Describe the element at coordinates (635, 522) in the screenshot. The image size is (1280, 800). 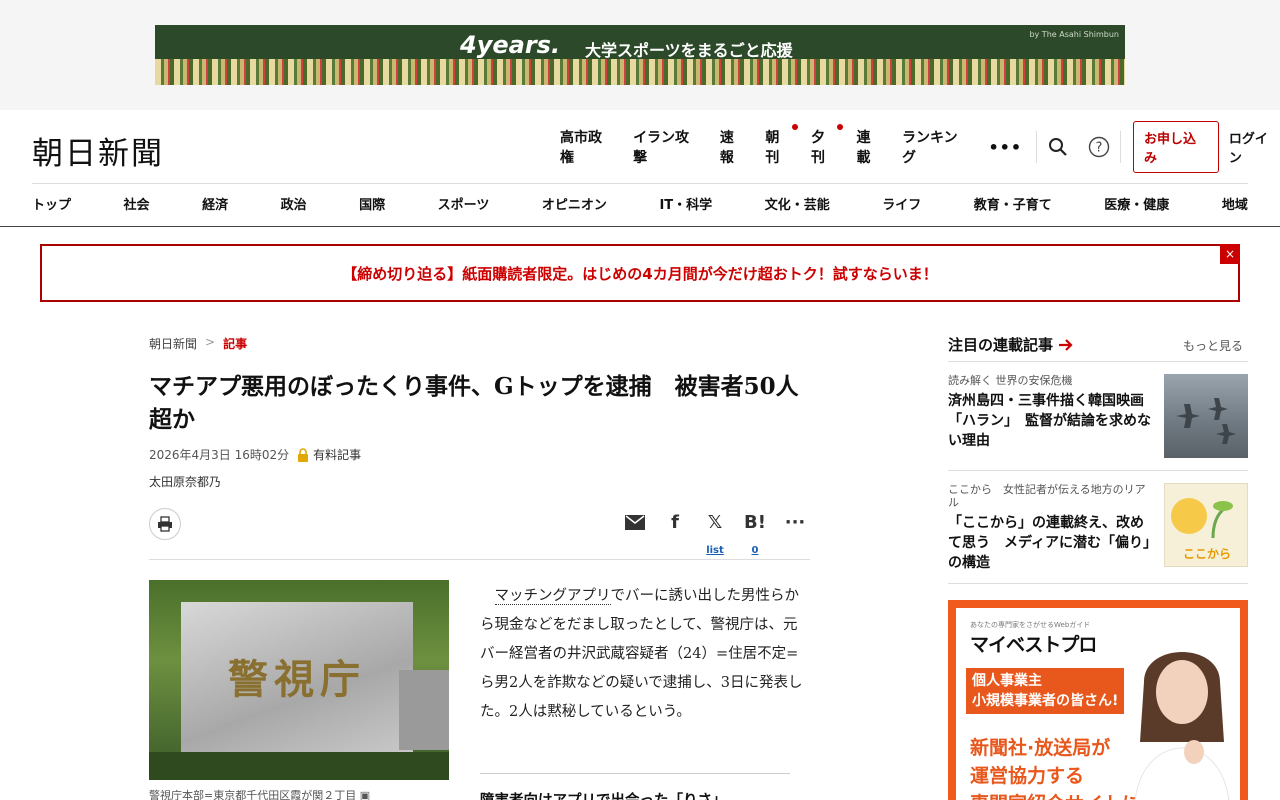
I see `mail-icon` at that location.